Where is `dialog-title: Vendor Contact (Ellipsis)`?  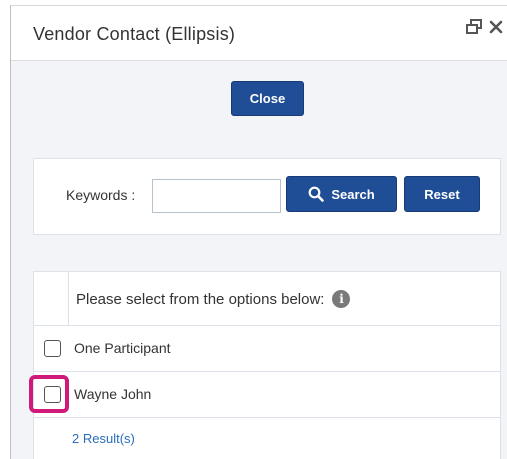 dialog-title: Vendor Contact (Ellipsis) is located at coordinates (134, 34).